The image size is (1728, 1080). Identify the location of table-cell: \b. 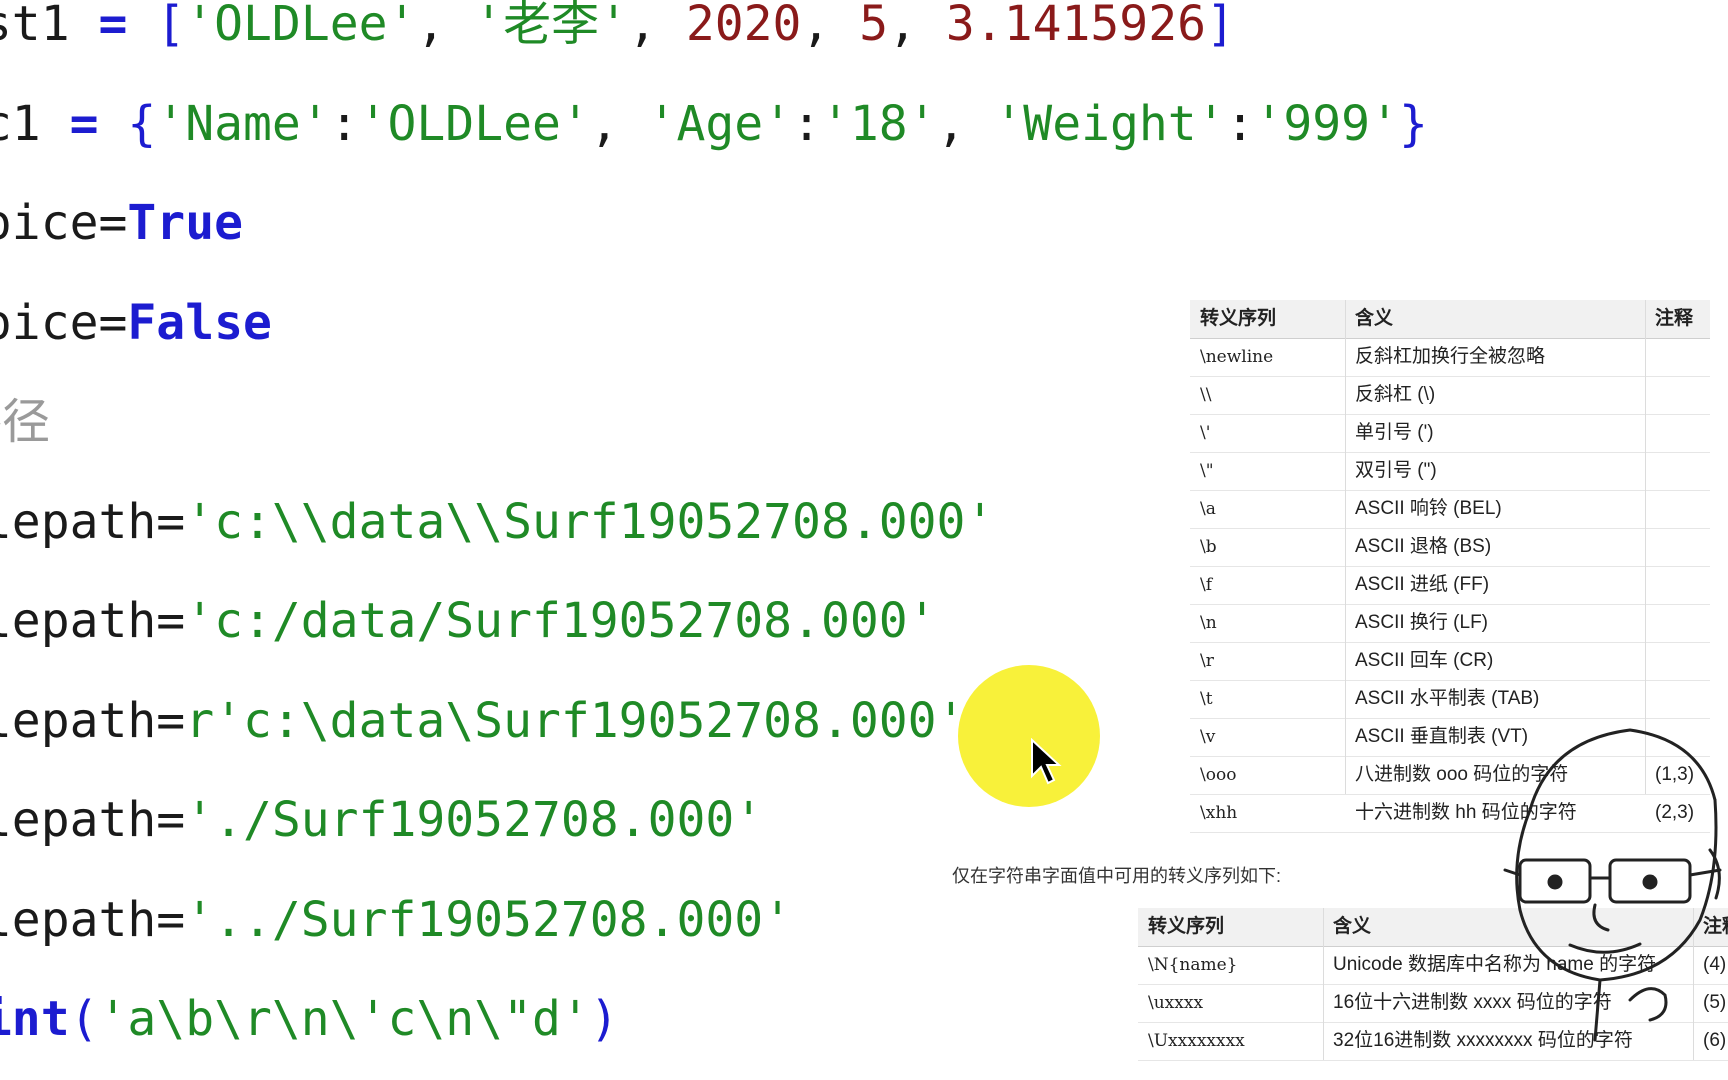
(1208, 547).